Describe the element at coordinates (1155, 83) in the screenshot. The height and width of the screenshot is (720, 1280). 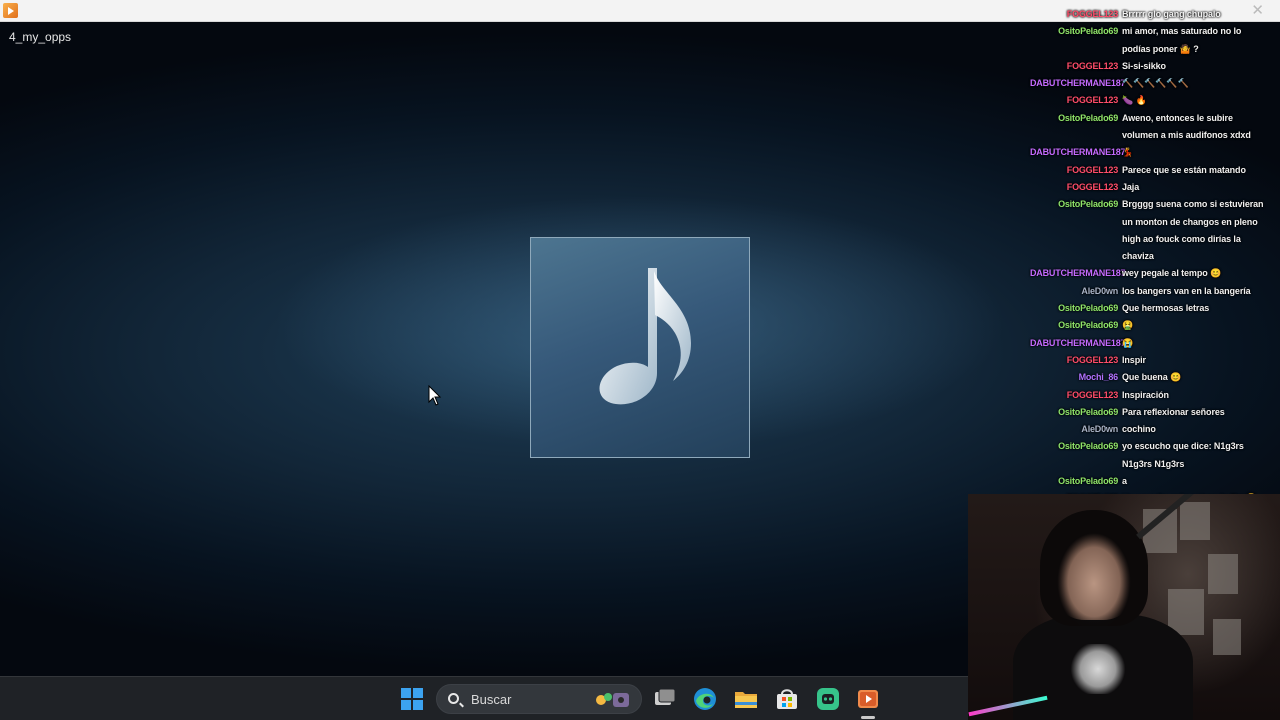
I see `chat-text: 🔨🔨🔨🔨🔨🔨` at that location.